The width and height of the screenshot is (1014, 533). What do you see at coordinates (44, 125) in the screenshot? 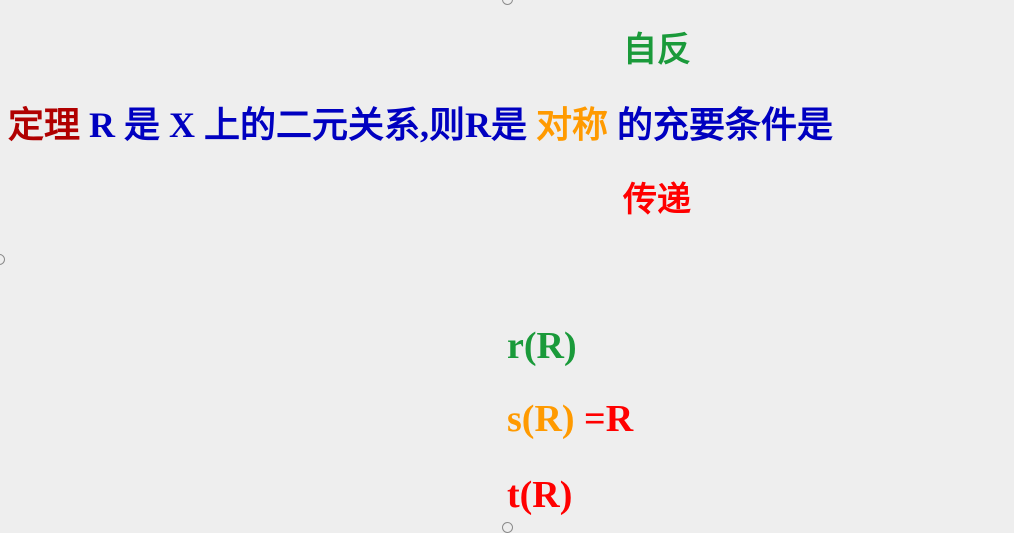
I see `theorem-label: 定理` at bounding box center [44, 125].